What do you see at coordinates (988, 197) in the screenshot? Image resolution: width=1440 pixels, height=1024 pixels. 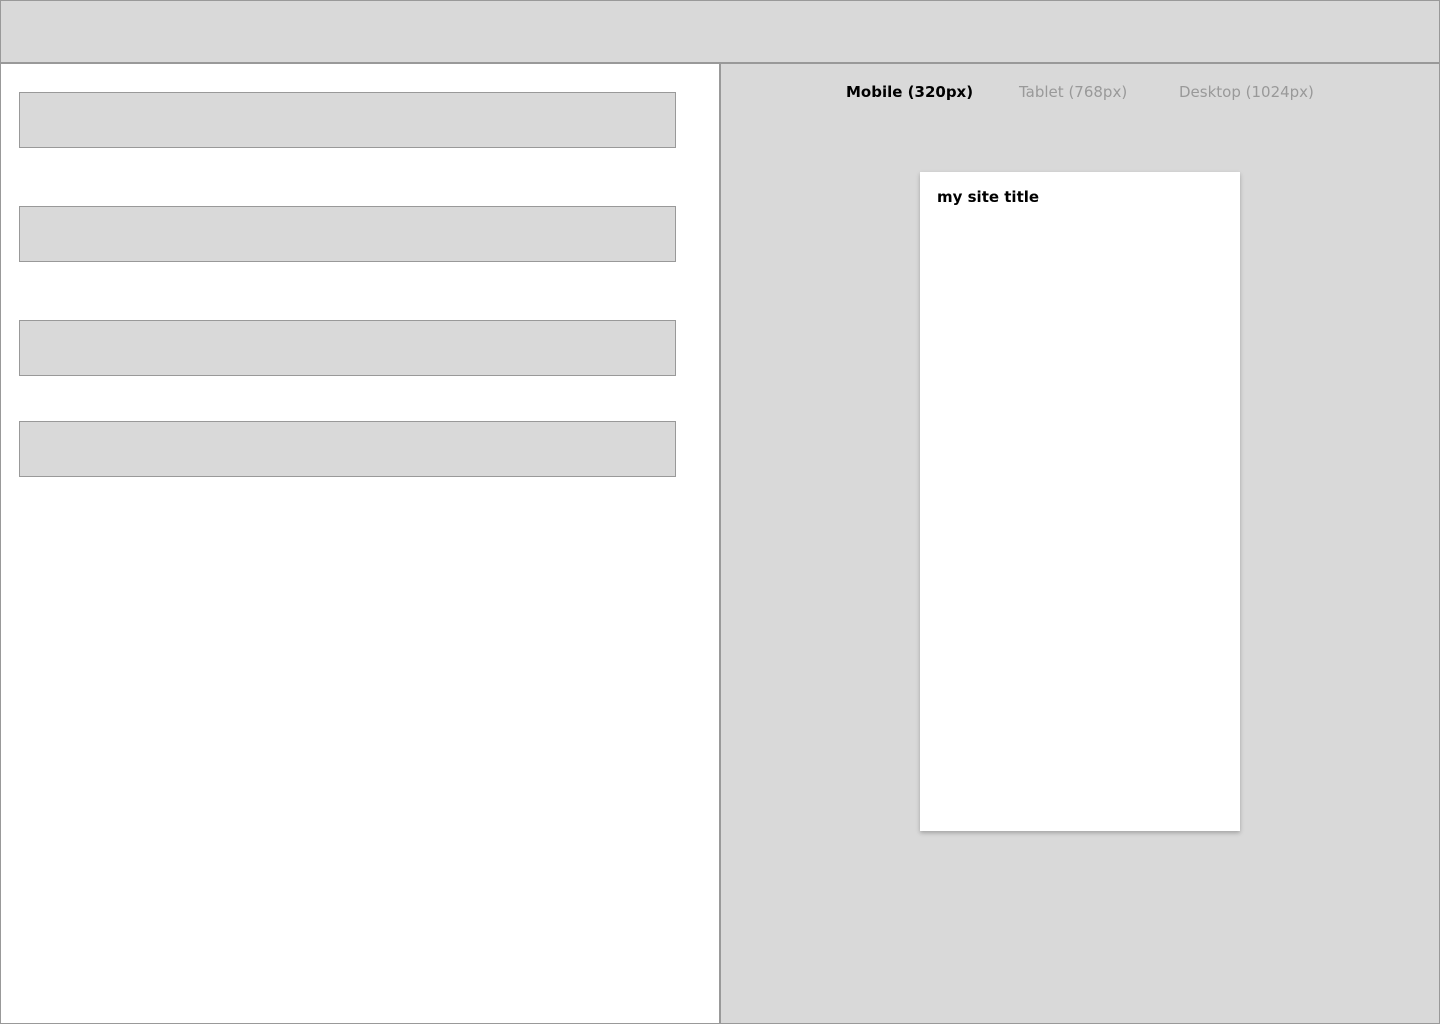 I see `site-title: my site title` at bounding box center [988, 197].